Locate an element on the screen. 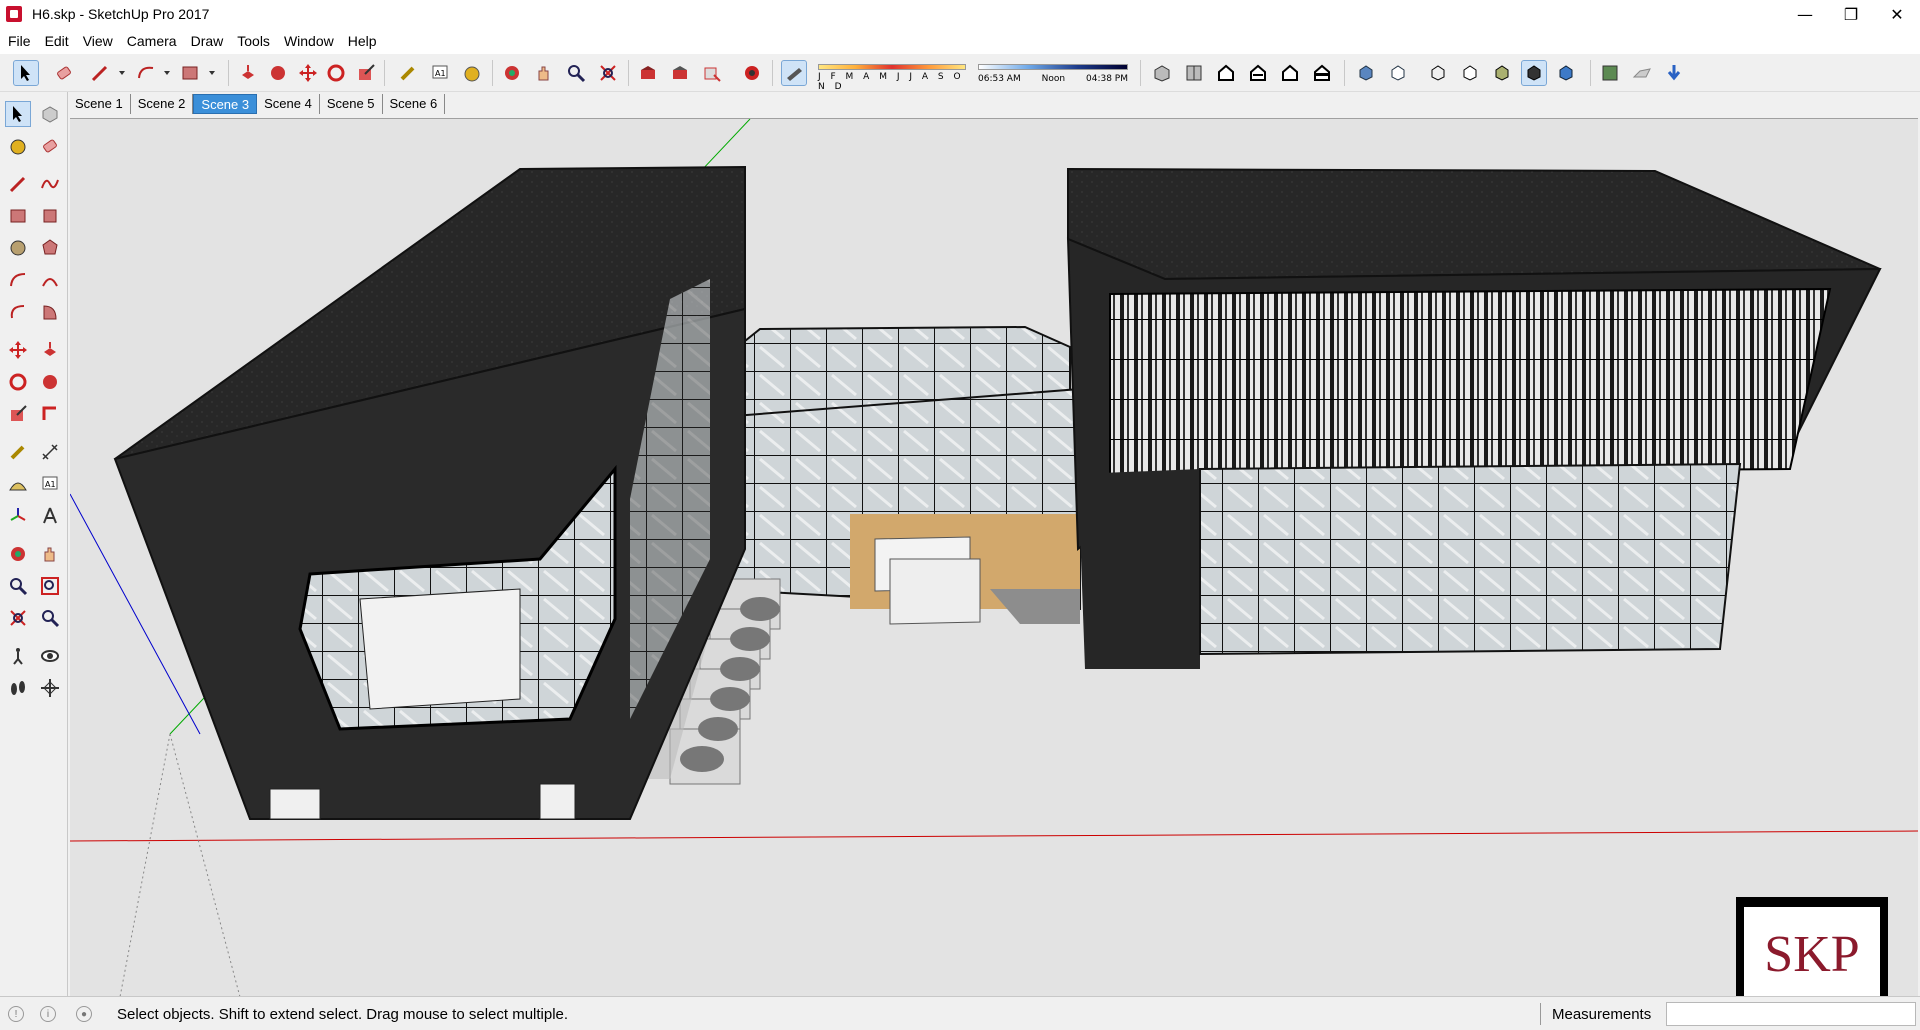 The width and height of the screenshot is (1920, 1030). previous-view-icon is located at coordinates (50, 618).